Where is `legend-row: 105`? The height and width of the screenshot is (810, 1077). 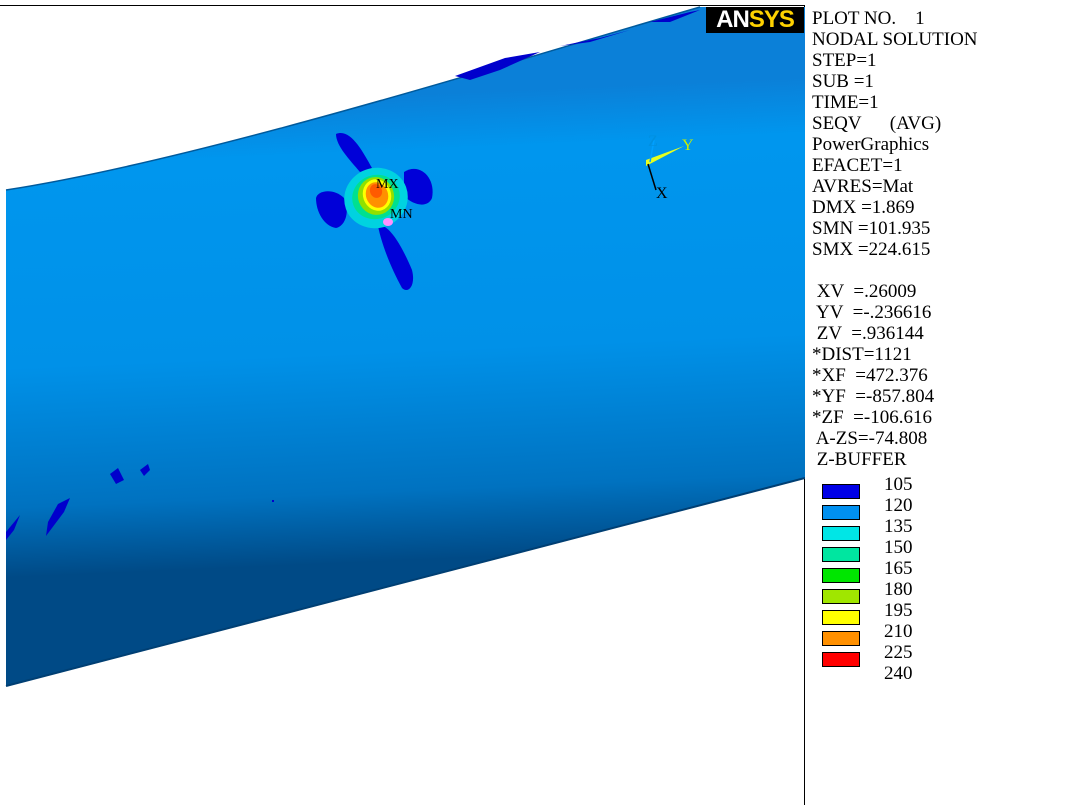 legend-row: 105 is located at coordinates (947, 486).